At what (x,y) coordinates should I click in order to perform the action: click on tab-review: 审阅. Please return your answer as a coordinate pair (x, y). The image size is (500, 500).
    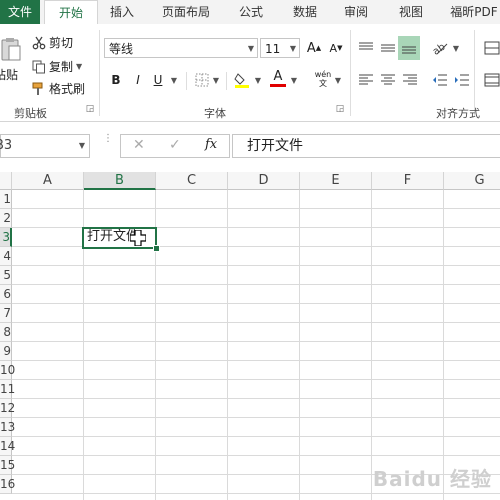
    Looking at the image, I should click on (356, 12).